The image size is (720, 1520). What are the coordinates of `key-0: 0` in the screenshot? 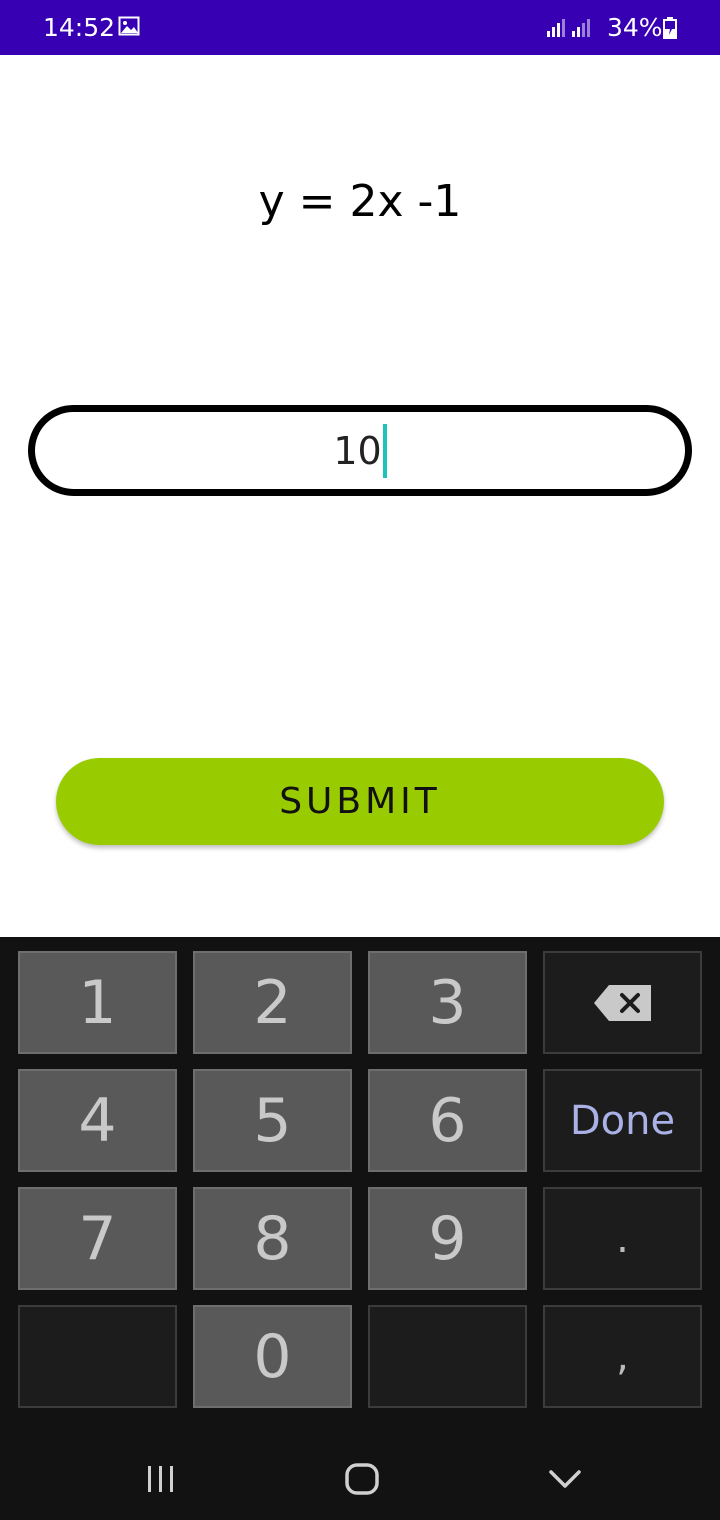 It's located at (272, 1356).